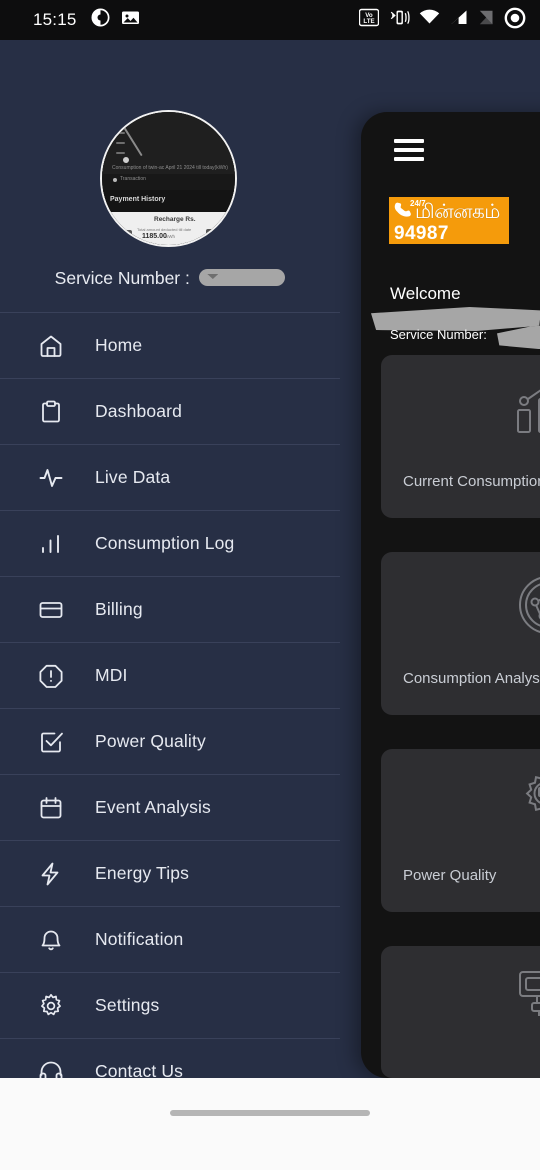 Image resolution: width=540 pixels, height=1170 pixels. I want to click on helpline-banner: 24/7 மின்னகம் 94987 94987, so click(449, 220).